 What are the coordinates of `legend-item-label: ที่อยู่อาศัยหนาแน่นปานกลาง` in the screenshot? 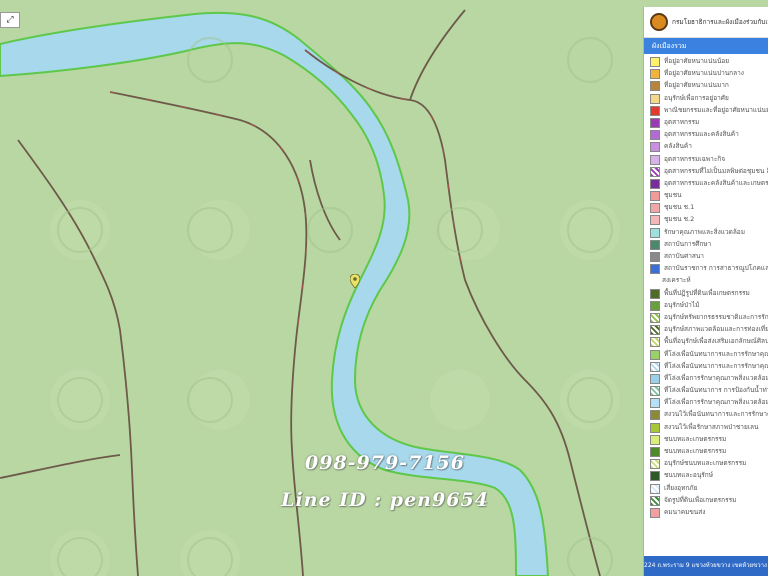 It's located at (704, 73).